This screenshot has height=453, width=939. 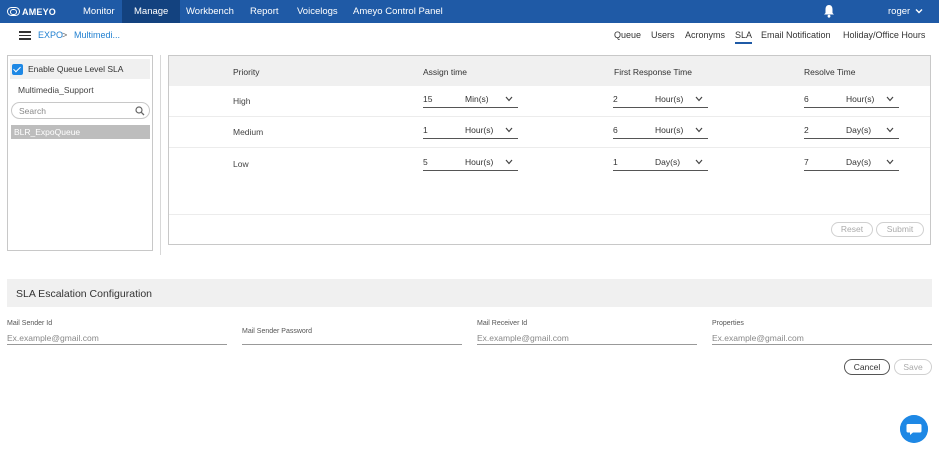 I want to click on breadcrumb-root: EXPO, so click(x=50, y=35).